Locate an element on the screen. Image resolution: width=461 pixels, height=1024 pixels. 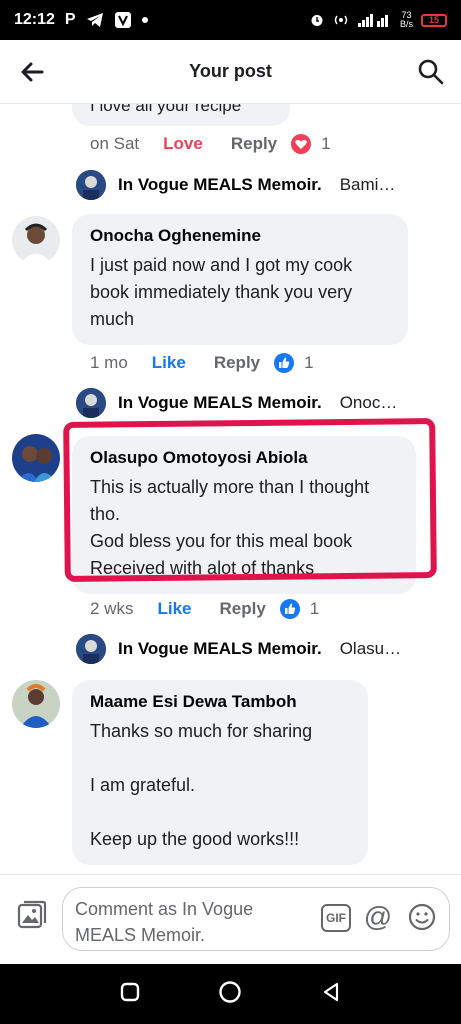
system-nav-bar is located at coordinates (230, 994).